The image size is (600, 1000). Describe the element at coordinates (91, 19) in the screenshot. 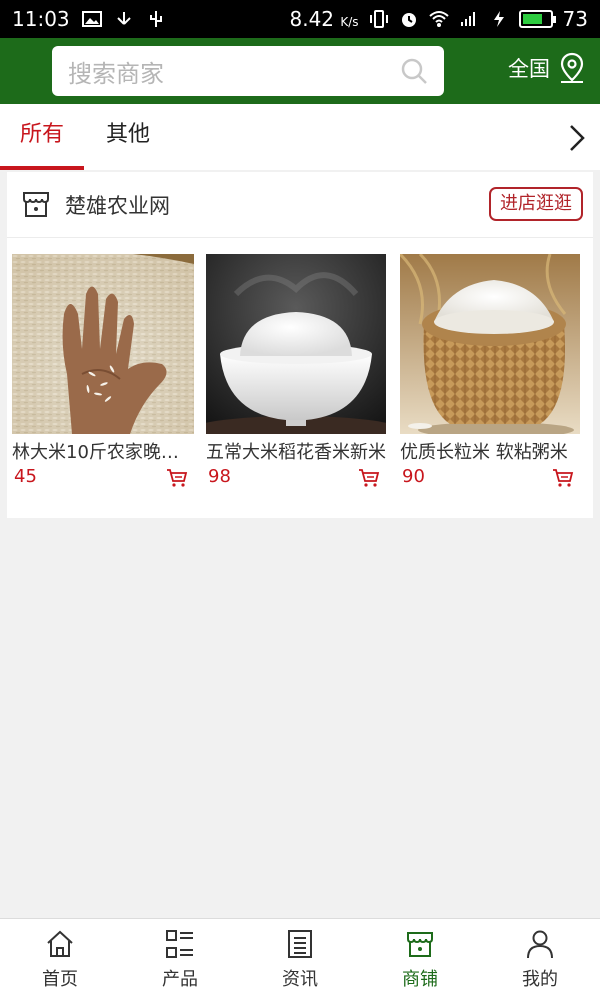

I see `image-icon` at that location.